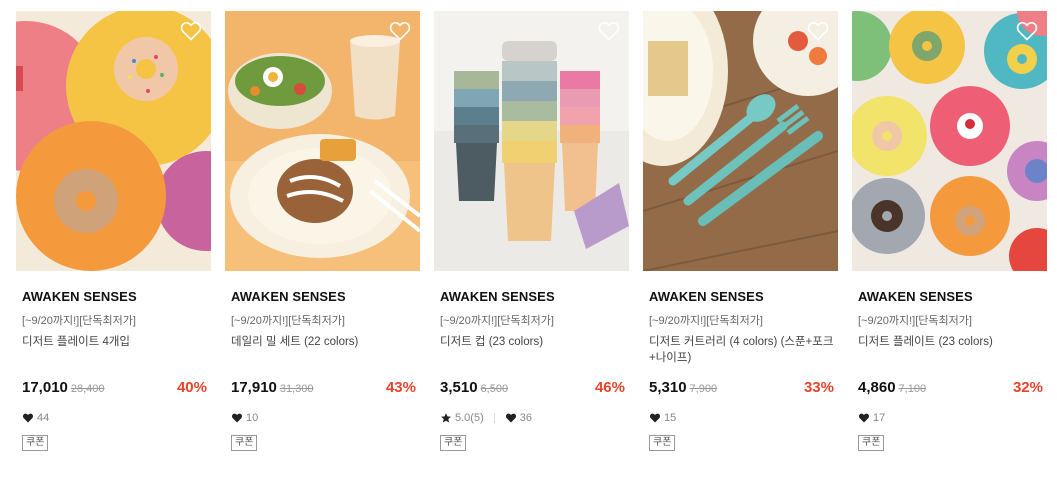  I want to click on discount-rate: 32%, so click(1027, 387).